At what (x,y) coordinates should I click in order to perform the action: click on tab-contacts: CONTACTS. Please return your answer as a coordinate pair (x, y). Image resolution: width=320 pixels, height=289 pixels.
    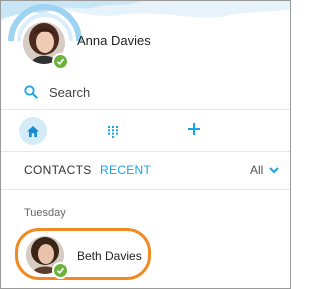
    Looking at the image, I should click on (58, 170).